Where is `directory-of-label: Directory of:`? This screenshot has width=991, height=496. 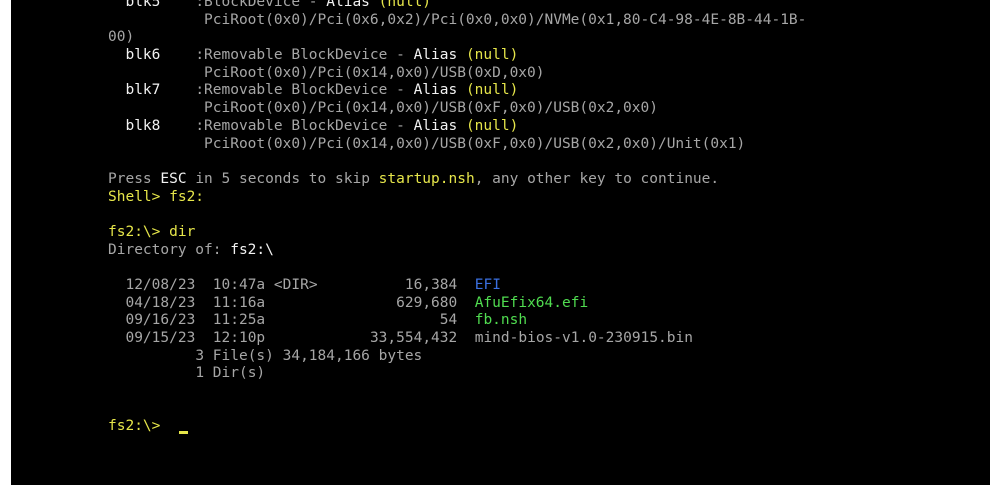
directory-of-label: Directory of: is located at coordinates (169, 250).